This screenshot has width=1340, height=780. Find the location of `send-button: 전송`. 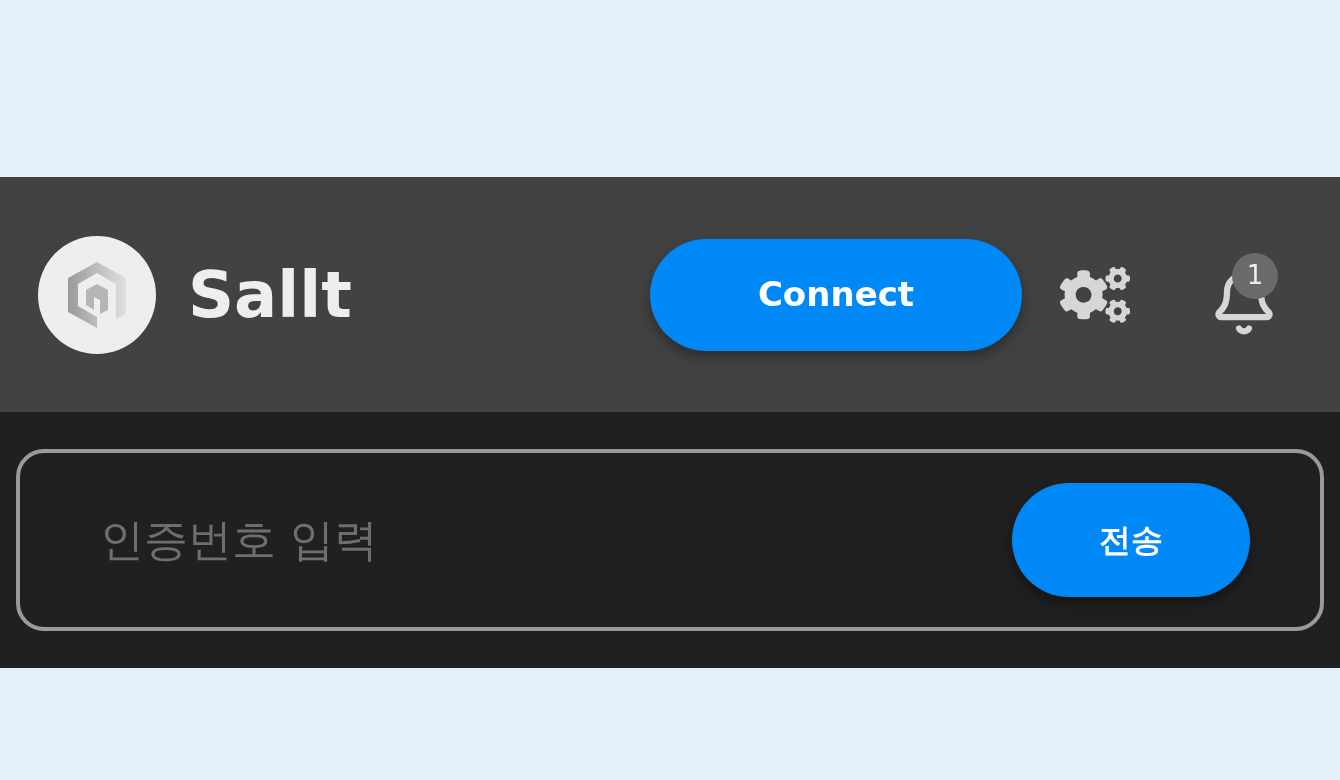

send-button: 전송 is located at coordinates (1131, 540).